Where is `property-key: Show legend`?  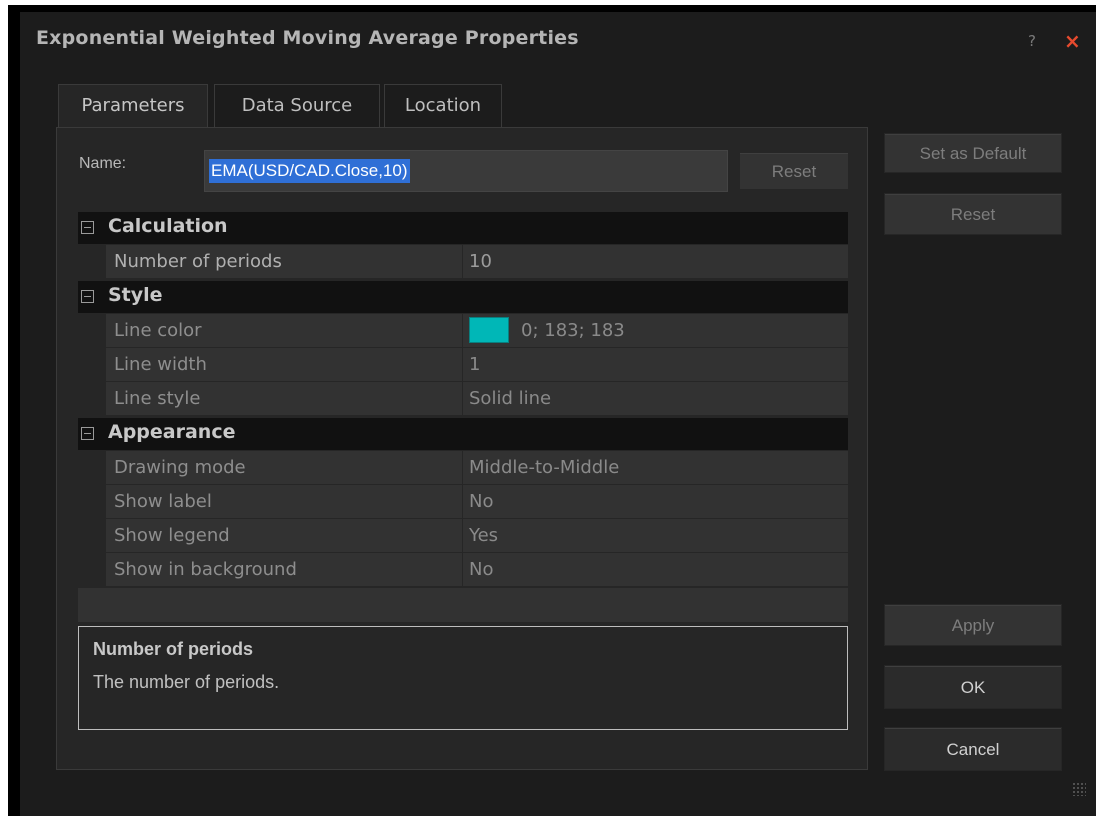
property-key: Show legend is located at coordinates (172, 535).